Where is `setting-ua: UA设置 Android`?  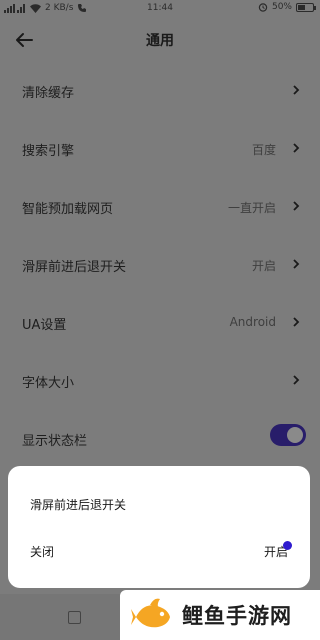 setting-ua: UA设置 Android is located at coordinates (160, 323).